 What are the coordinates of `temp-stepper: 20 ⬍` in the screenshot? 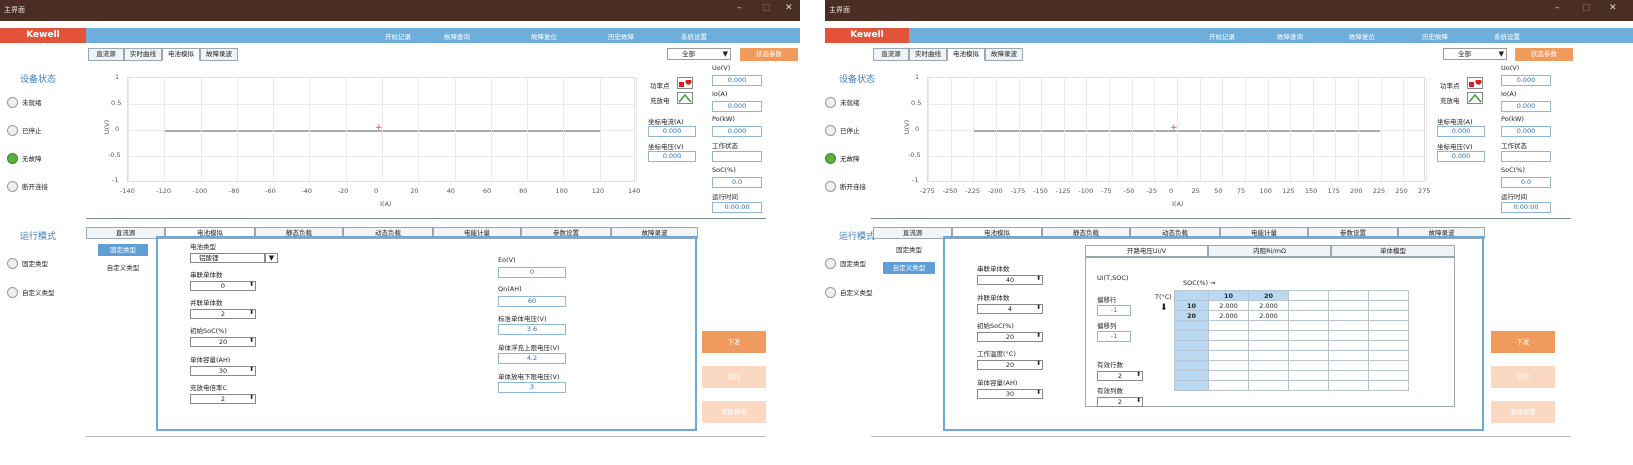 It's located at (1010, 365).